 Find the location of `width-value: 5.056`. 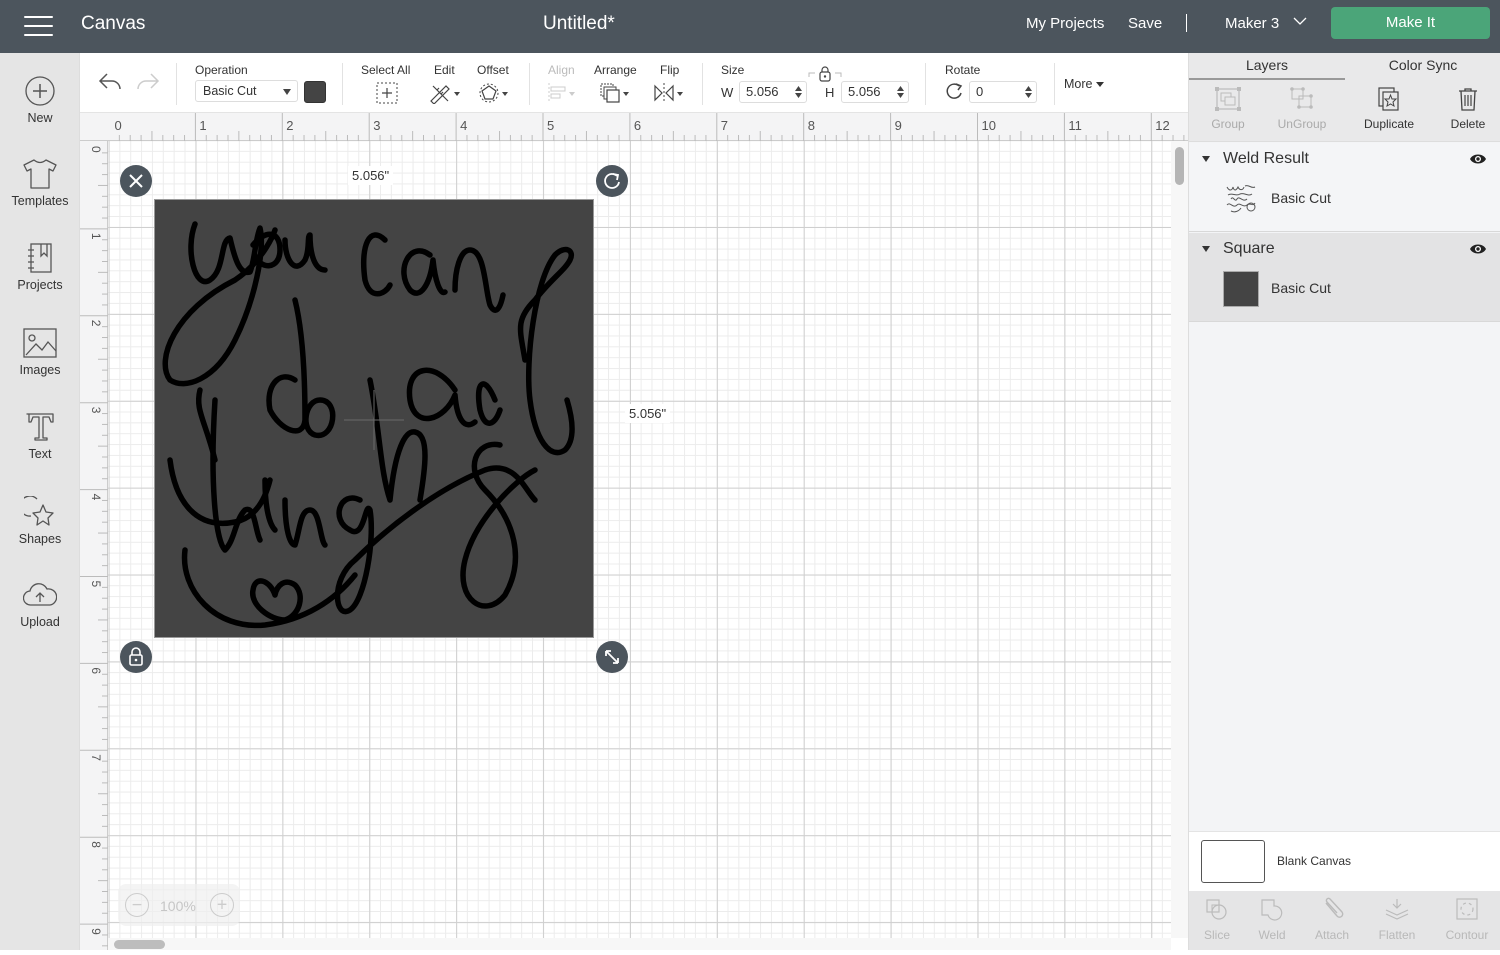

width-value: 5.056 is located at coordinates (762, 91).